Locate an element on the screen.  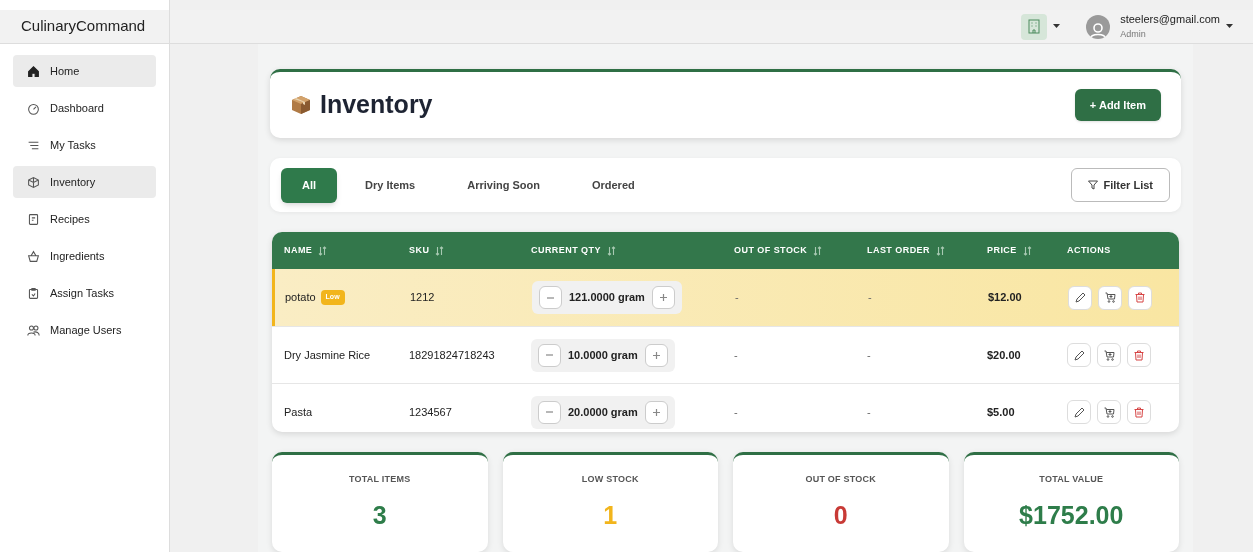
sidebar-item: Ingredients is located at coordinates (84, 256).